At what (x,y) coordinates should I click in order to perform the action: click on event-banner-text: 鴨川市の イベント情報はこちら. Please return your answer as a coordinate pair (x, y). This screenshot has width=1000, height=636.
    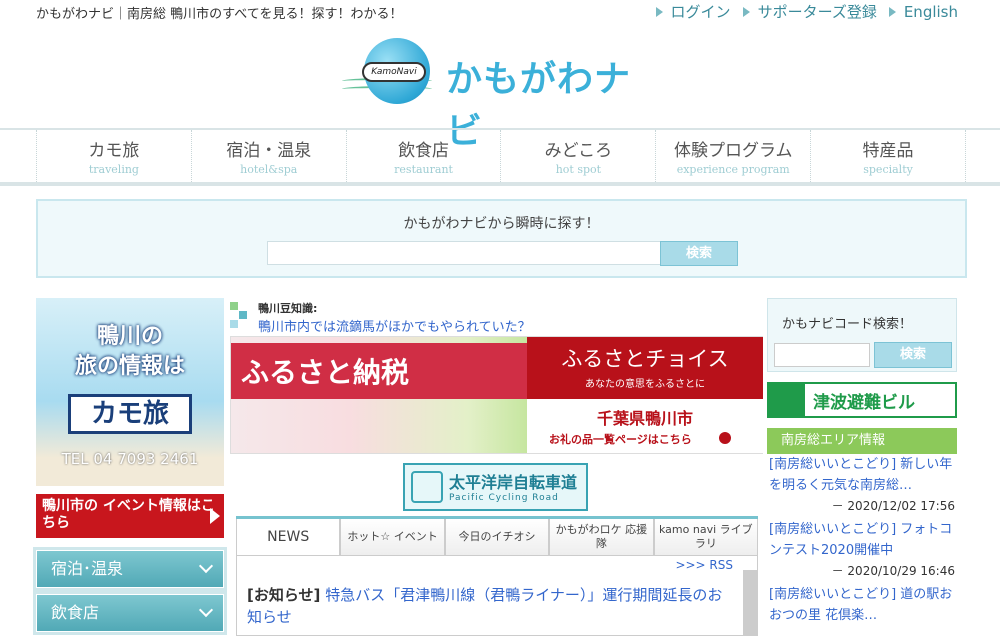
    Looking at the image, I should click on (128, 514).